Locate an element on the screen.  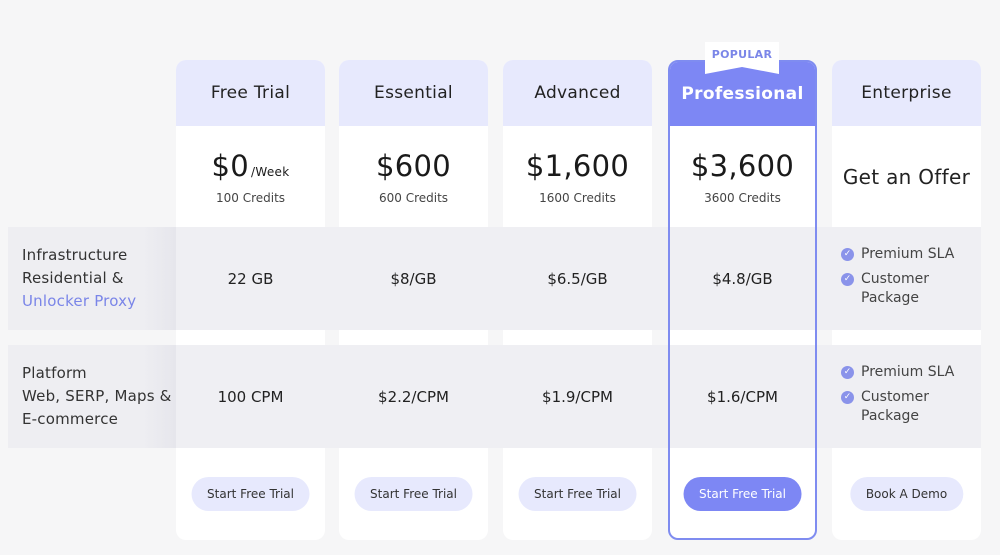
plan-credits: 600 Credits is located at coordinates (413, 197).